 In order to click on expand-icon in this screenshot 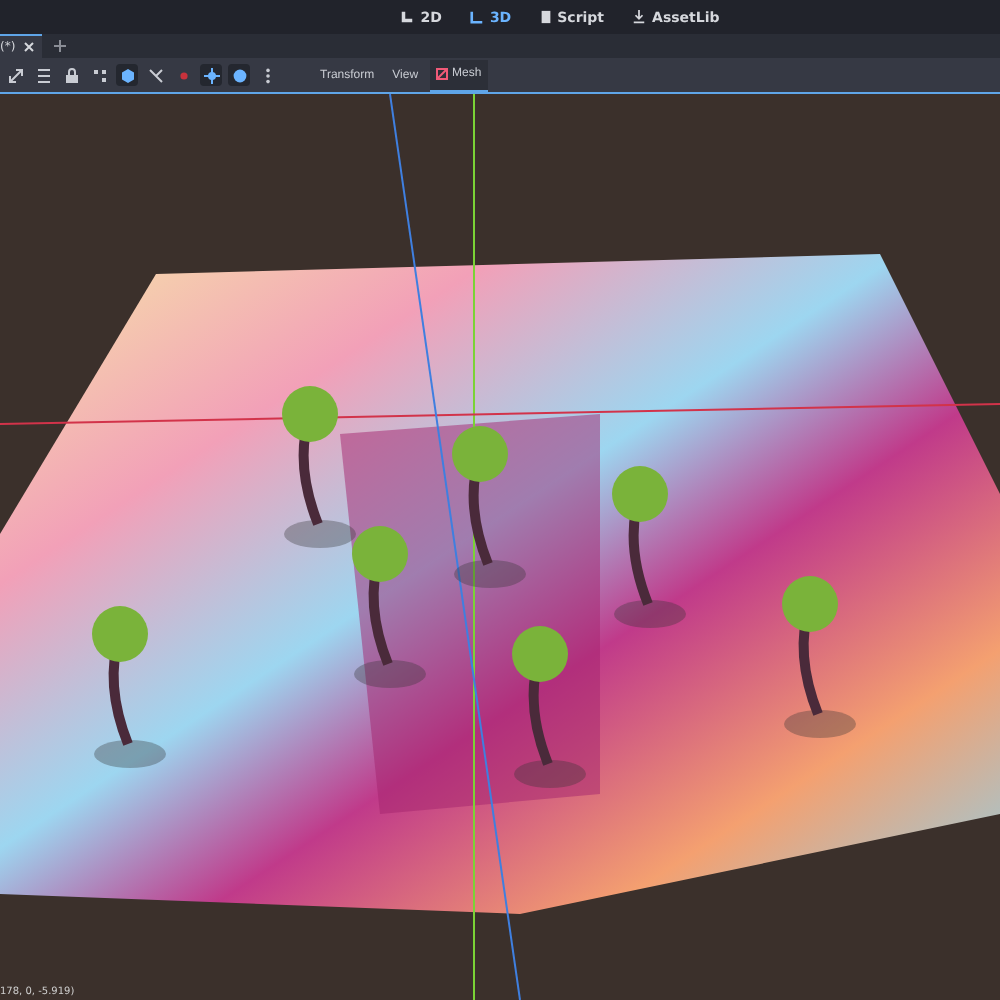, I will do `click(15, 75)`.